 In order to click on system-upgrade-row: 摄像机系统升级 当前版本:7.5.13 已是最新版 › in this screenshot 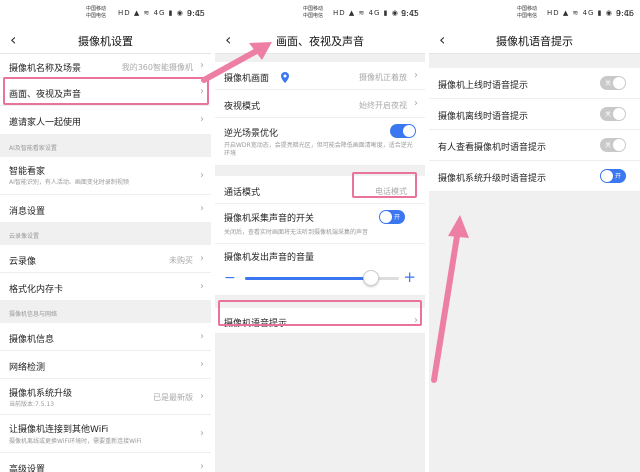, I will do `click(105, 397)`.